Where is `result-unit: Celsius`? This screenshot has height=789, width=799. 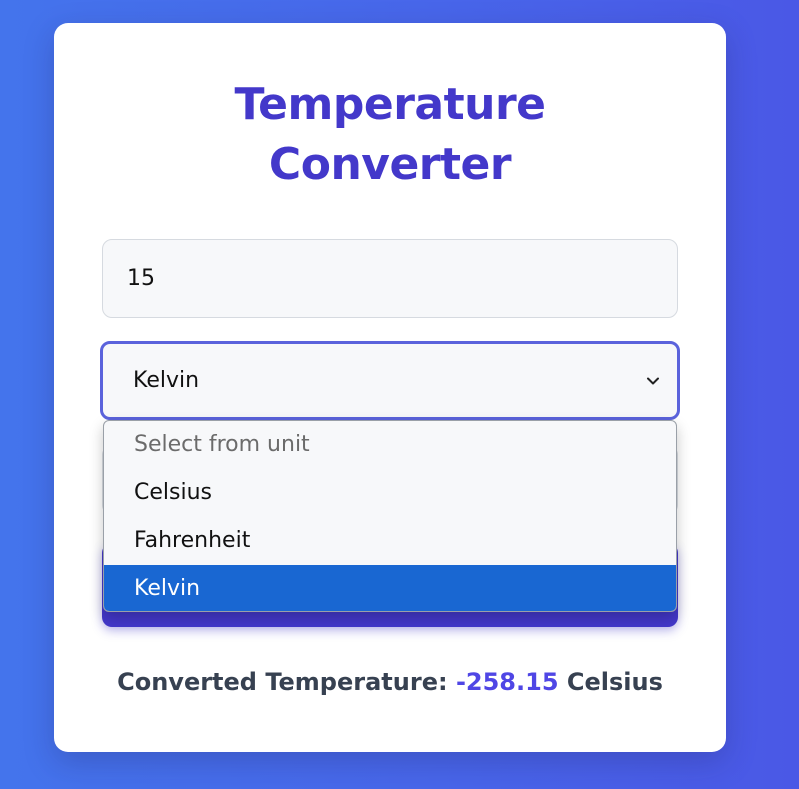 result-unit: Celsius is located at coordinates (614, 682).